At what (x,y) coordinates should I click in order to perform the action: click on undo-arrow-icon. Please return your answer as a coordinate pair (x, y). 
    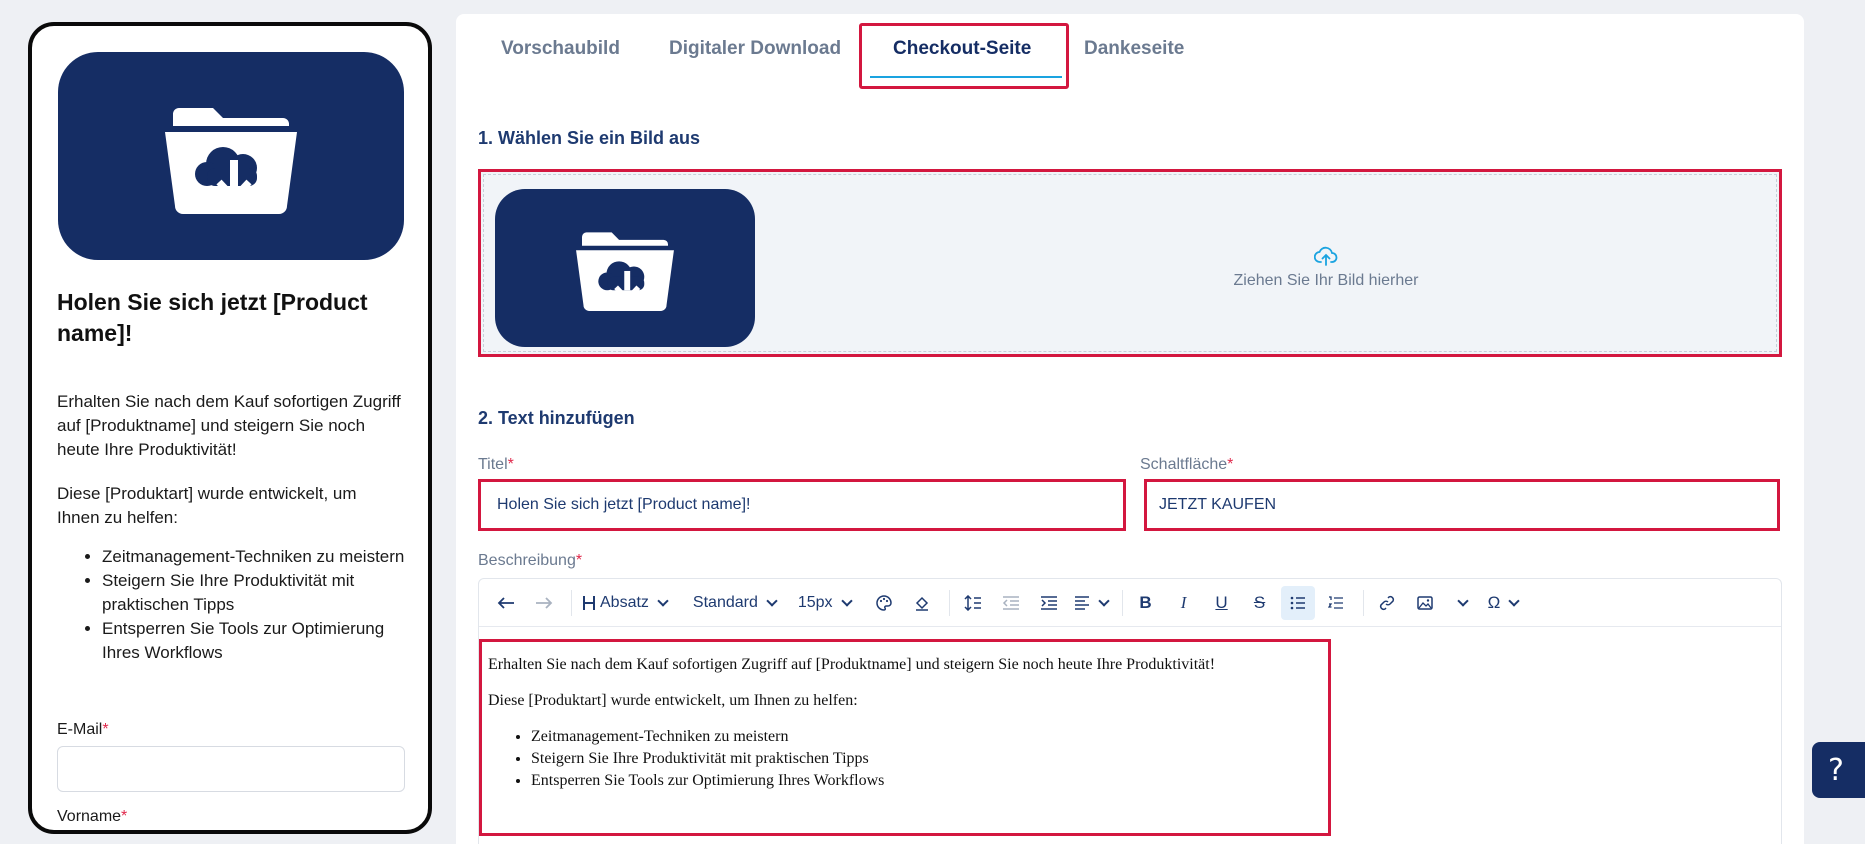
    Looking at the image, I should click on (505, 602).